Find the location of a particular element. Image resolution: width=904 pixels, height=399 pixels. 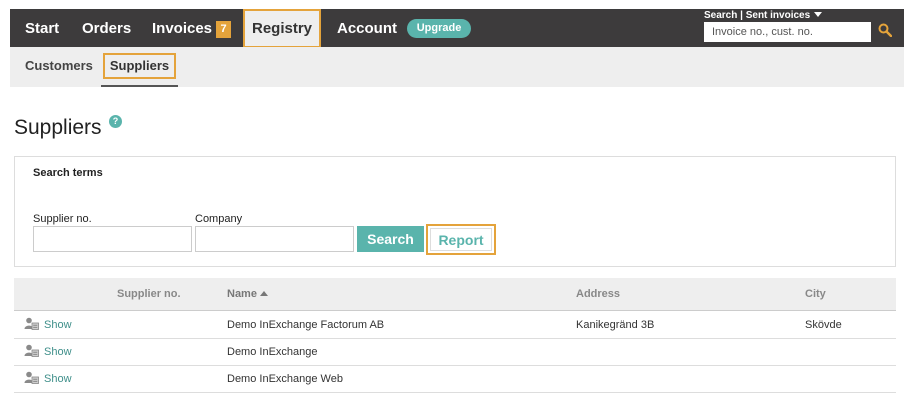

sort-up-icon is located at coordinates (263, 293).